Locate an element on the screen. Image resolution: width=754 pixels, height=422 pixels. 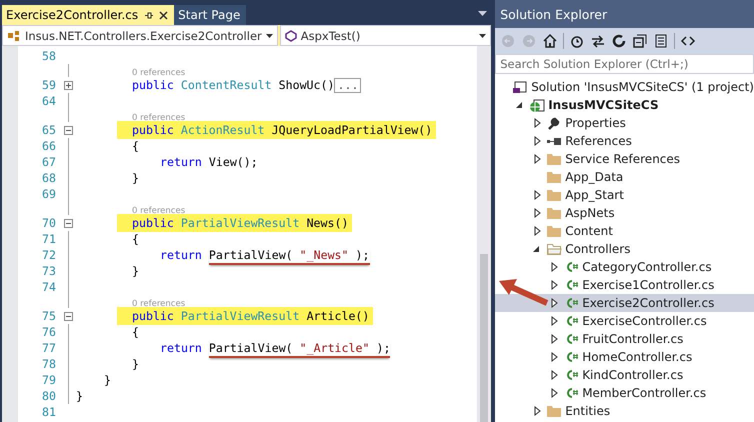
scrollbar is located at coordinates (484, 234).